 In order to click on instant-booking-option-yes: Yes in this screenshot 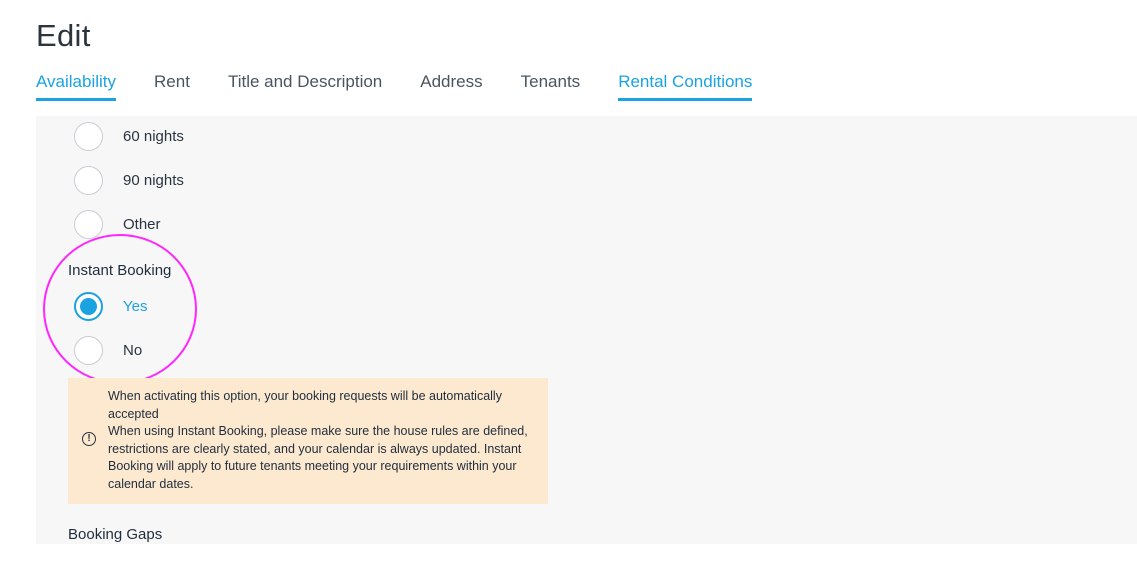, I will do `click(110, 306)`.